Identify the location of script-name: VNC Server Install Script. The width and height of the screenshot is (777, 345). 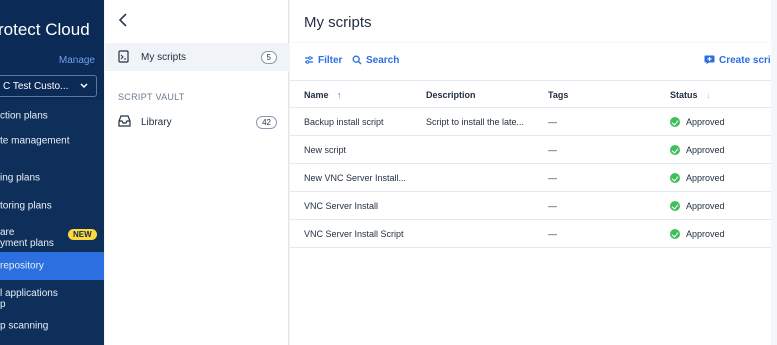
(354, 234).